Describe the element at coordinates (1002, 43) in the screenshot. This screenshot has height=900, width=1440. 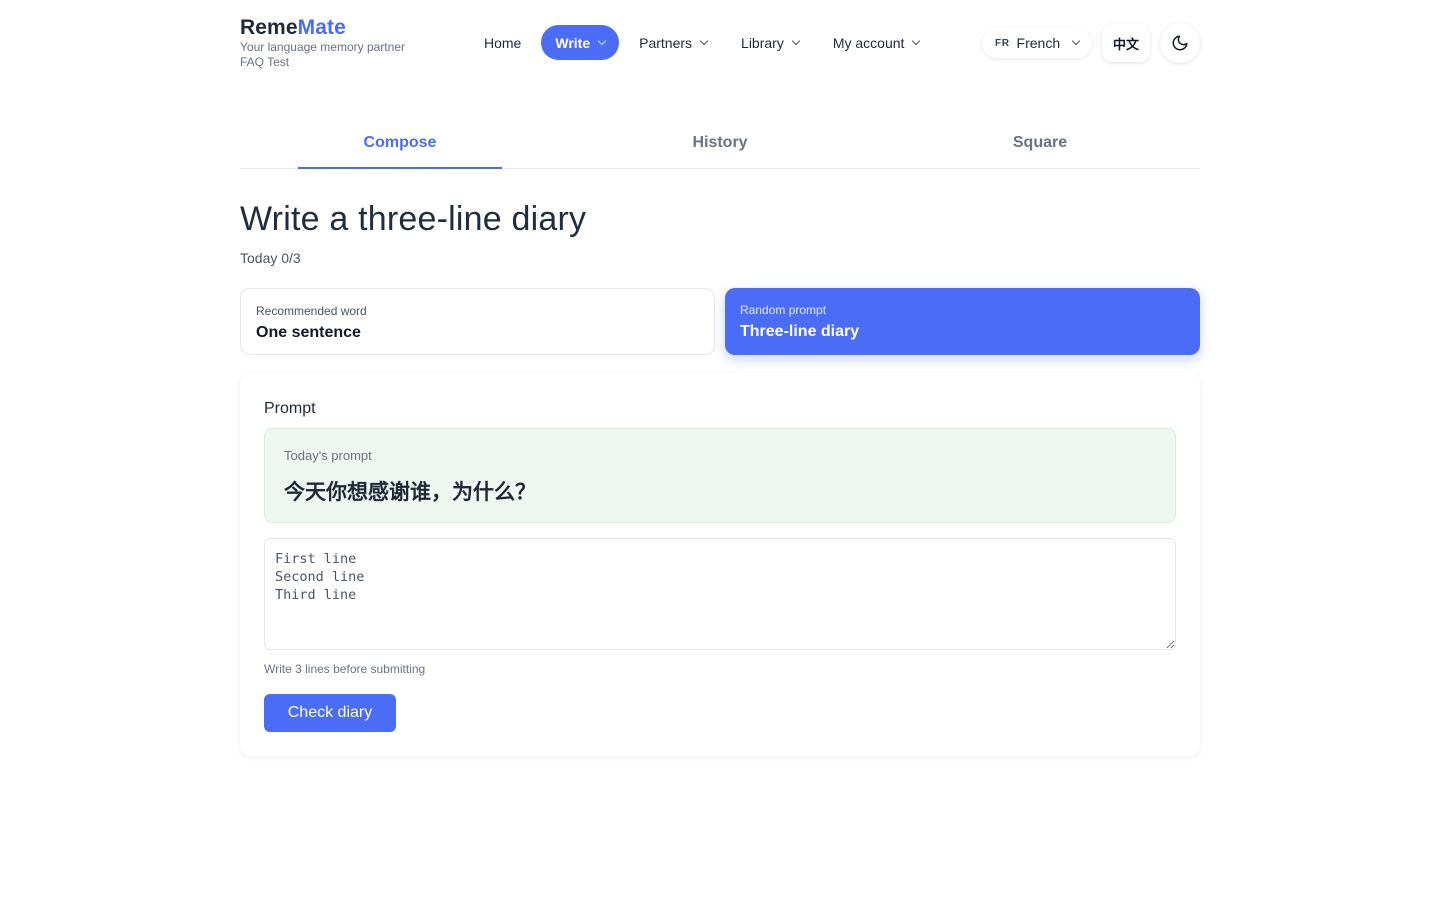
I see `language-code: FR` at that location.